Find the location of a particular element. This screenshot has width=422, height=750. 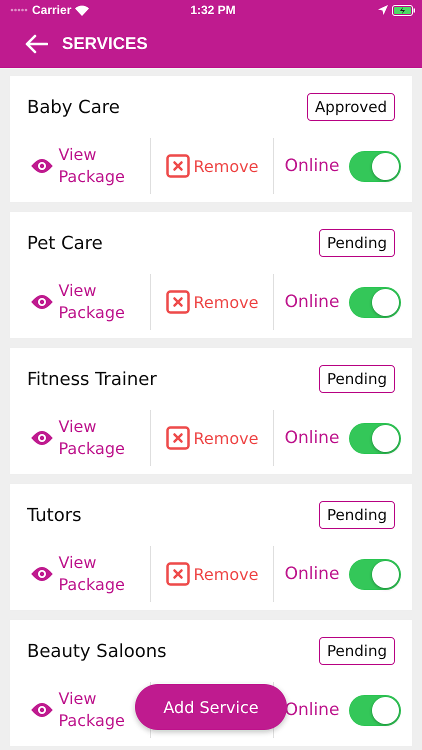

status-time: 1:32 PM is located at coordinates (213, 10).